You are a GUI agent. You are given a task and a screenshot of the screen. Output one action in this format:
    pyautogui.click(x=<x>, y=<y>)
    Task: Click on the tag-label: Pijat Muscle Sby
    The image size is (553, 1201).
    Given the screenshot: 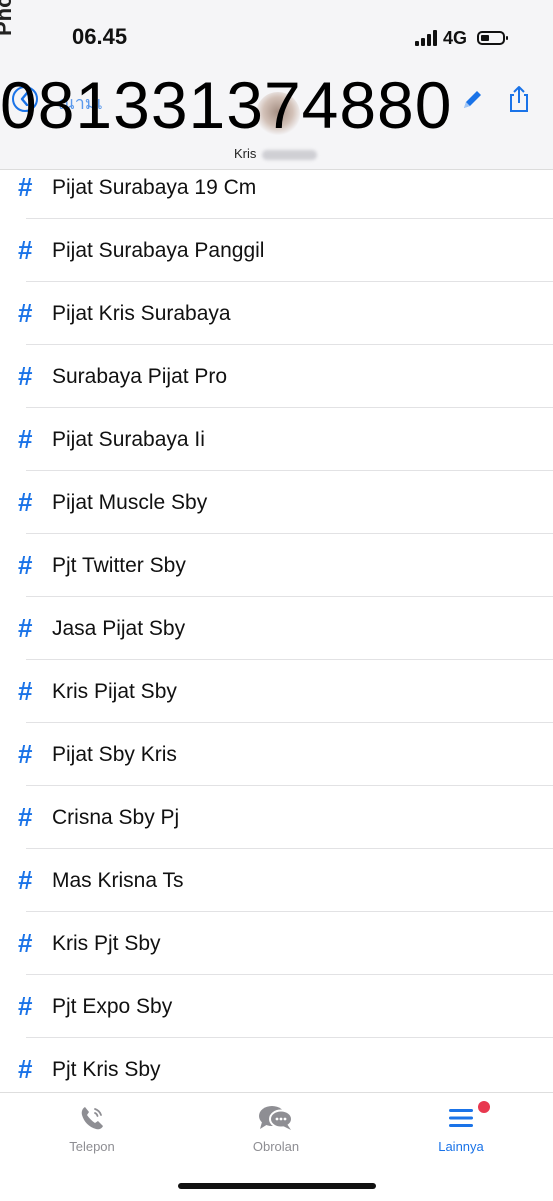 What is the action you would take?
    pyautogui.click(x=130, y=502)
    